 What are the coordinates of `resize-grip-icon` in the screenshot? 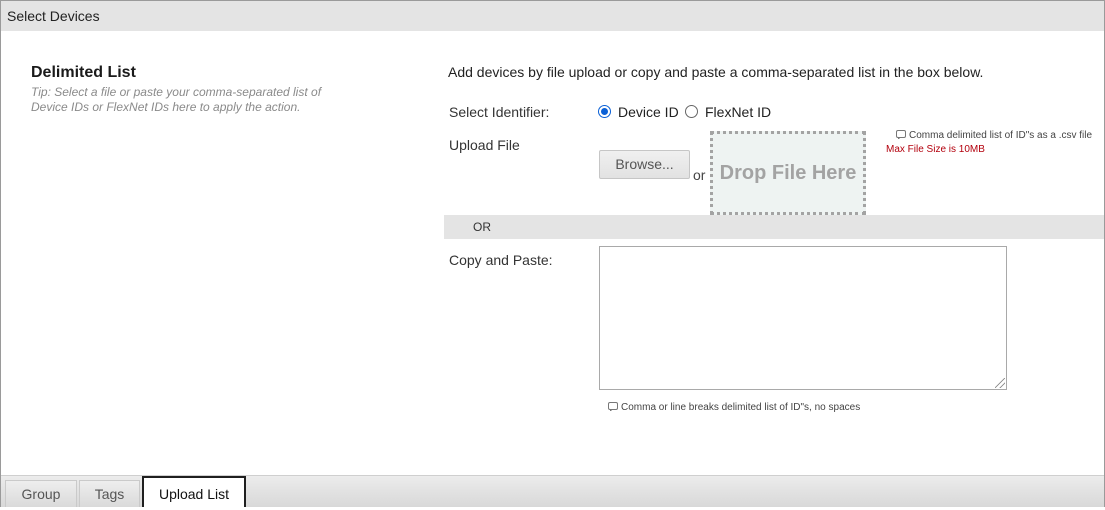 It's located at (1000, 383).